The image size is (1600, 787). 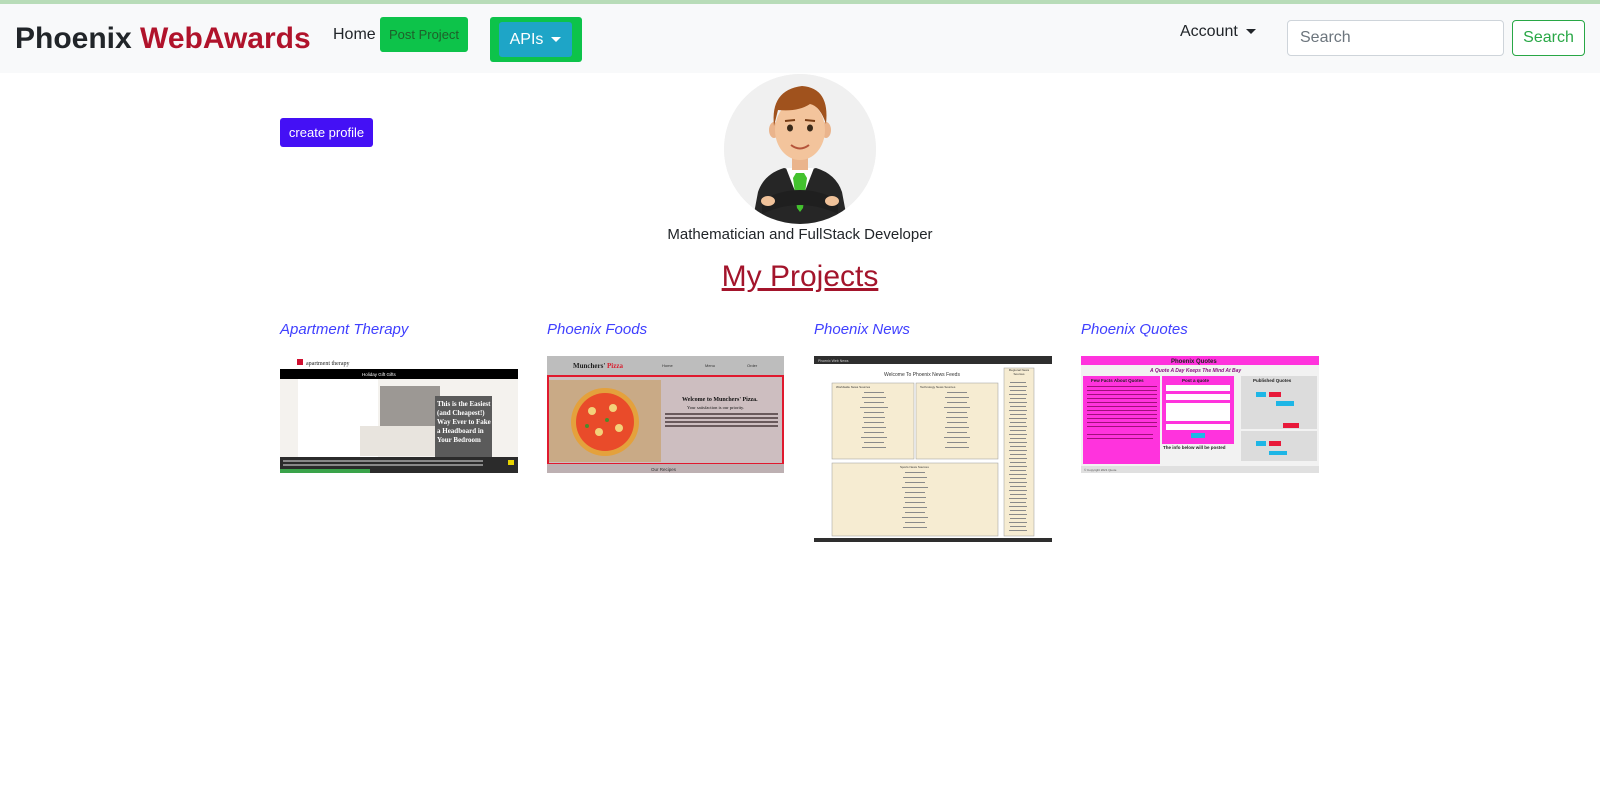 What do you see at coordinates (862, 329) in the screenshot?
I see `project-link-phoenix-news: Phoenix News` at bounding box center [862, 329].